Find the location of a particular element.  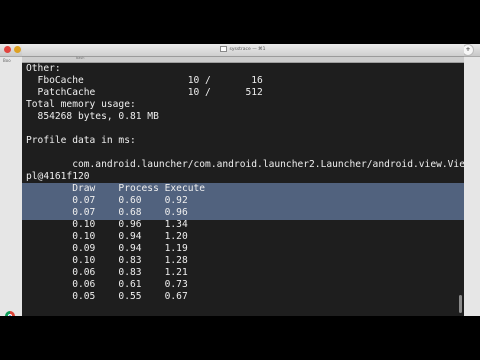

terminal-line: Profile data in ms: is located at coordinates (81, 140).